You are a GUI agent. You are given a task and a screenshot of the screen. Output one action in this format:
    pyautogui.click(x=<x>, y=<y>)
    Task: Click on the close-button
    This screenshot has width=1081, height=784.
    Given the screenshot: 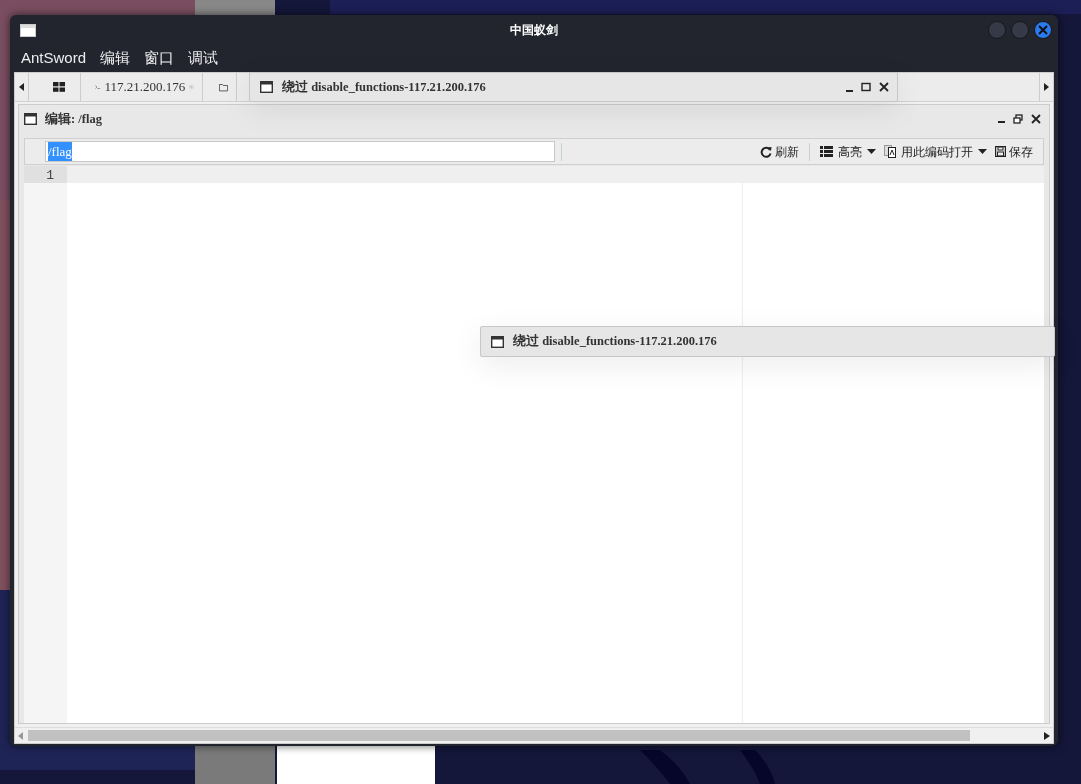 What is the action you would take?
    pyautogui.click(x=1036, y=119)
    